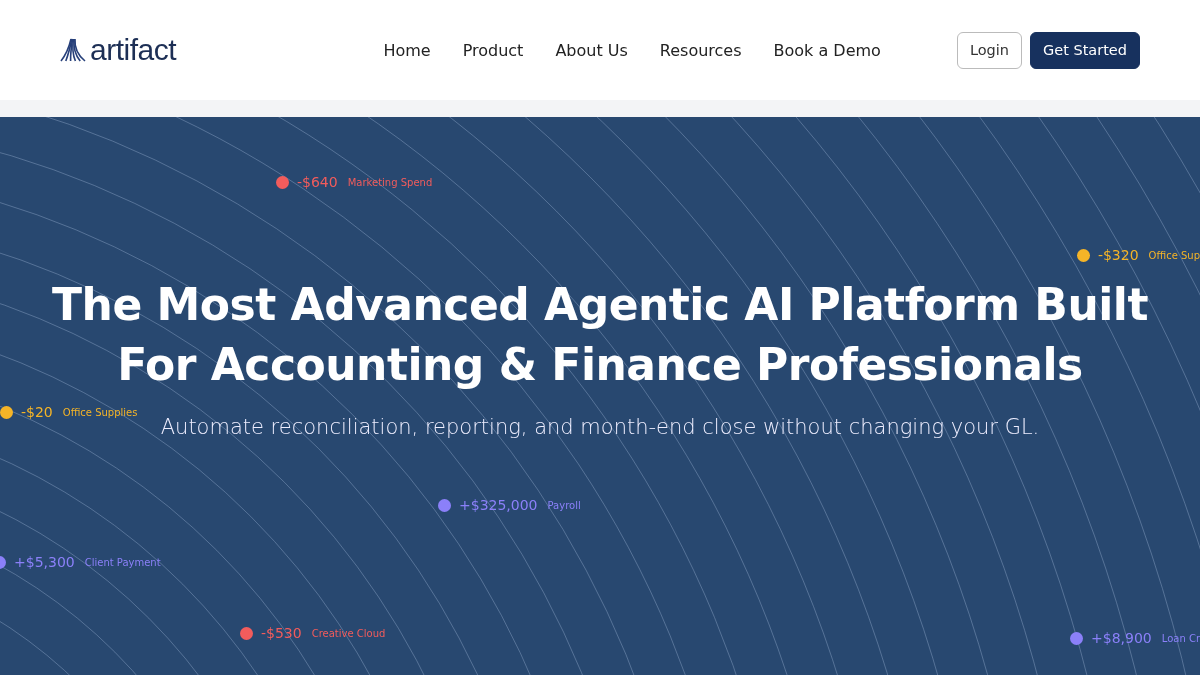 This screenshot has width=1200, height=675. Describe the element at coordinates (133, 50) in the screenshot. I see `logo-wordmark: artifact` at that location.